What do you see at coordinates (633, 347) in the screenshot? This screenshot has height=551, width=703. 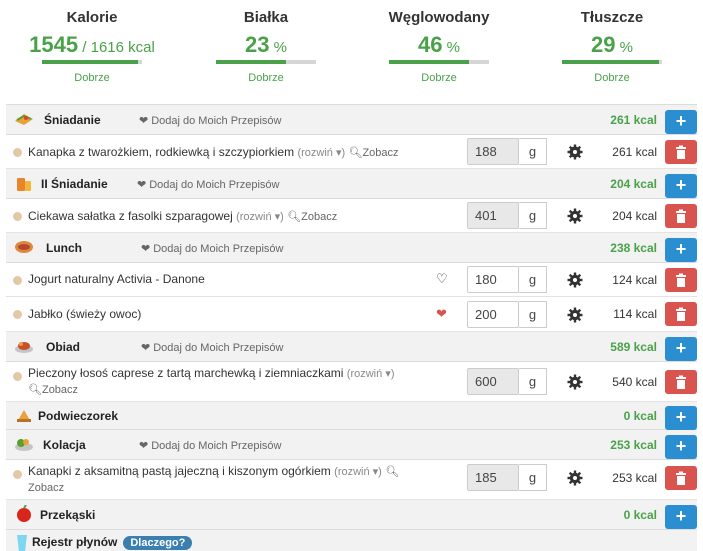 I see `meal-kcal: 589 kcal` at bounding box center [633, 347].